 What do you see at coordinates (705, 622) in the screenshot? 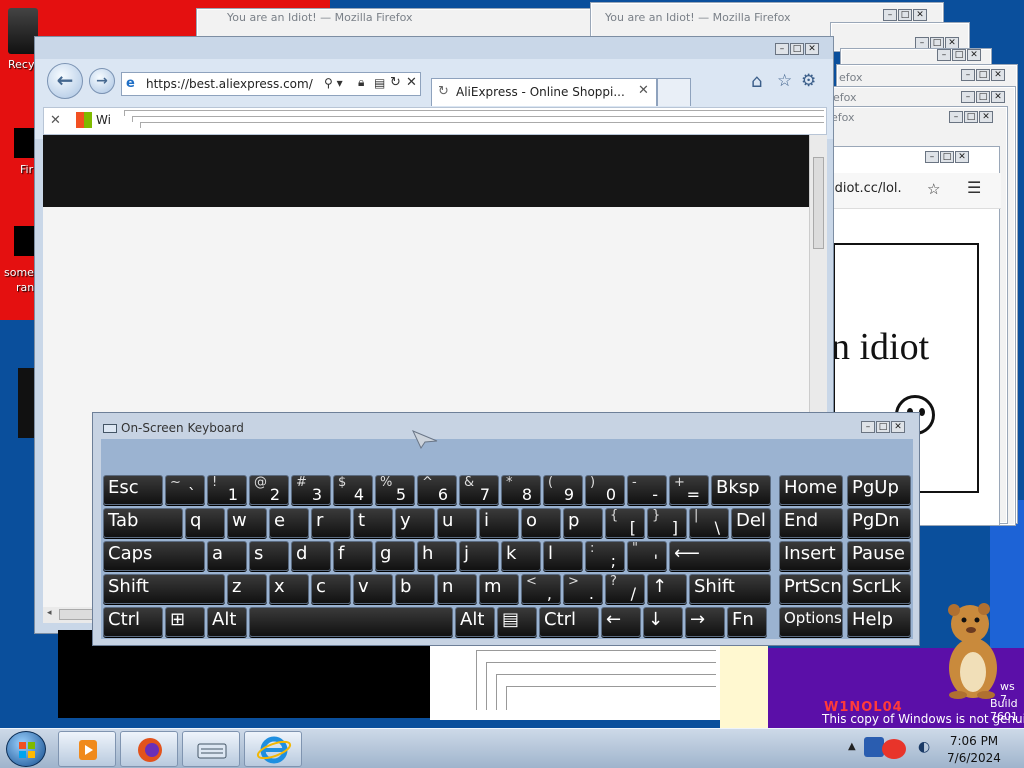
I see `key: →` at bounding box center [705, 622].